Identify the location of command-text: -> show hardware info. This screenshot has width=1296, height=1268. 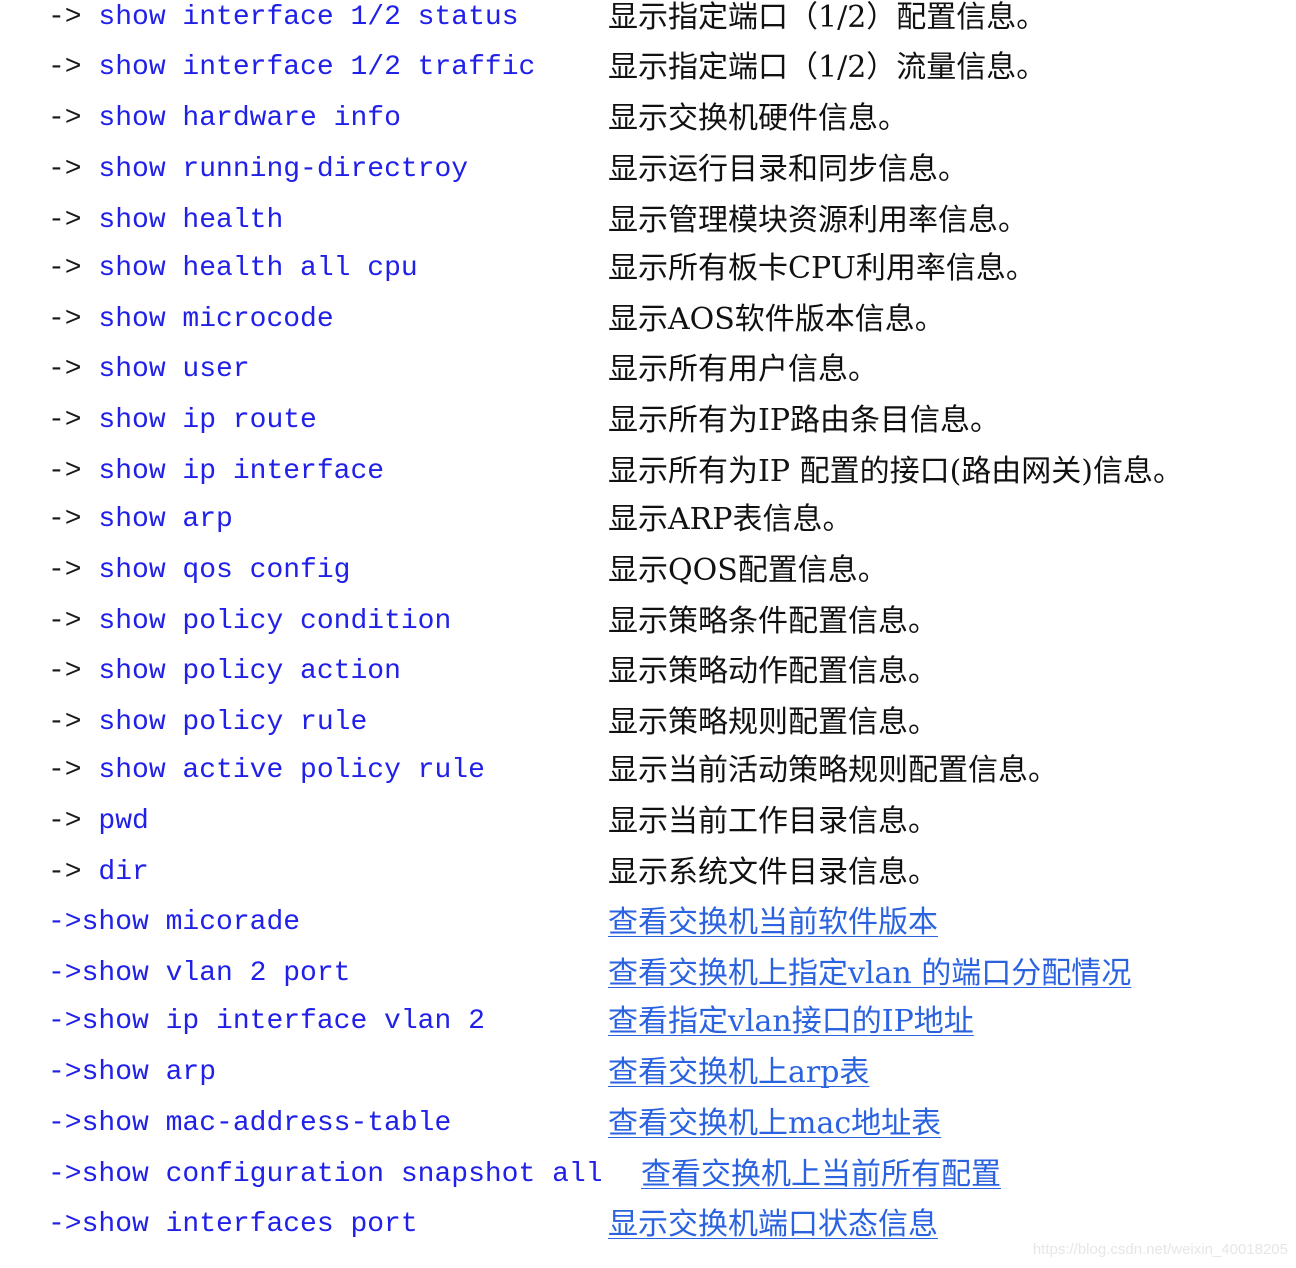
(224, 119).